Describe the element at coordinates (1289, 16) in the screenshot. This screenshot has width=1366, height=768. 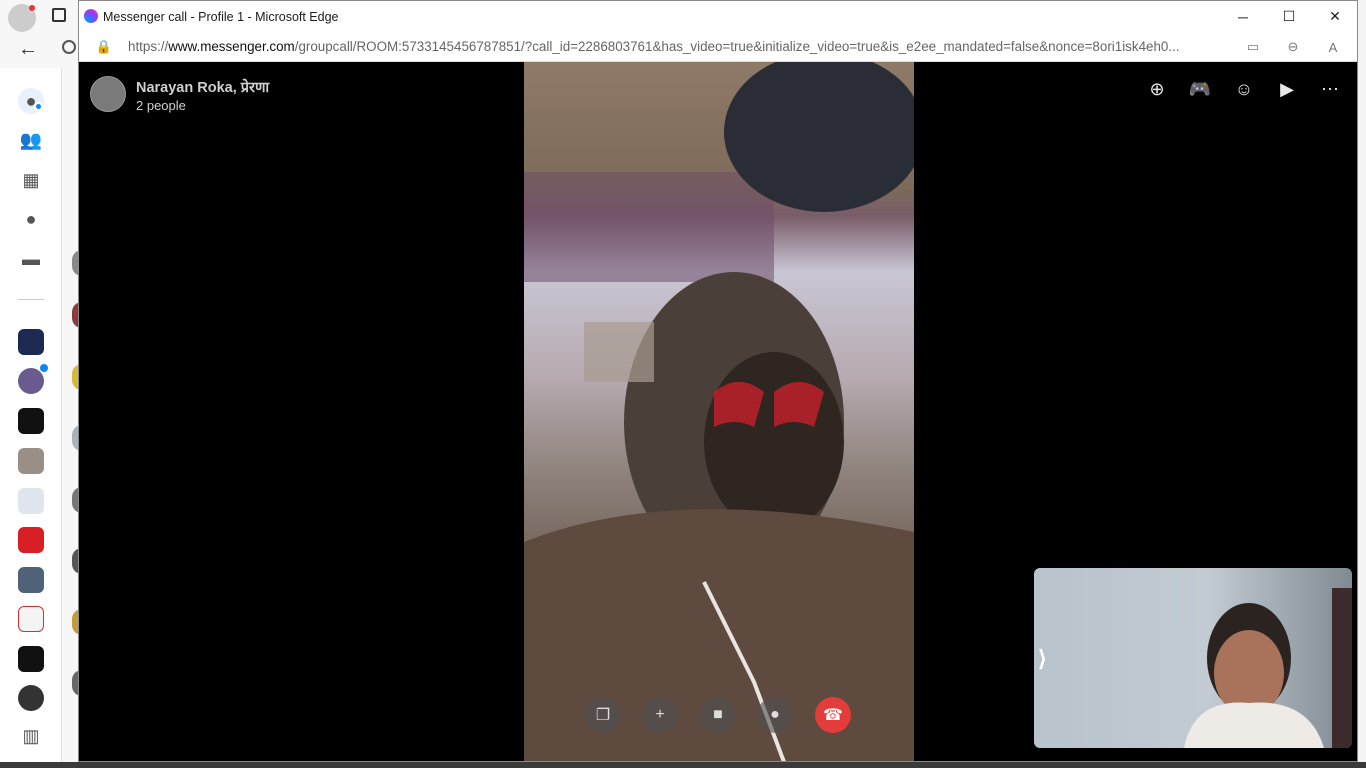
I see `maximize-icon: ☐` at that location.